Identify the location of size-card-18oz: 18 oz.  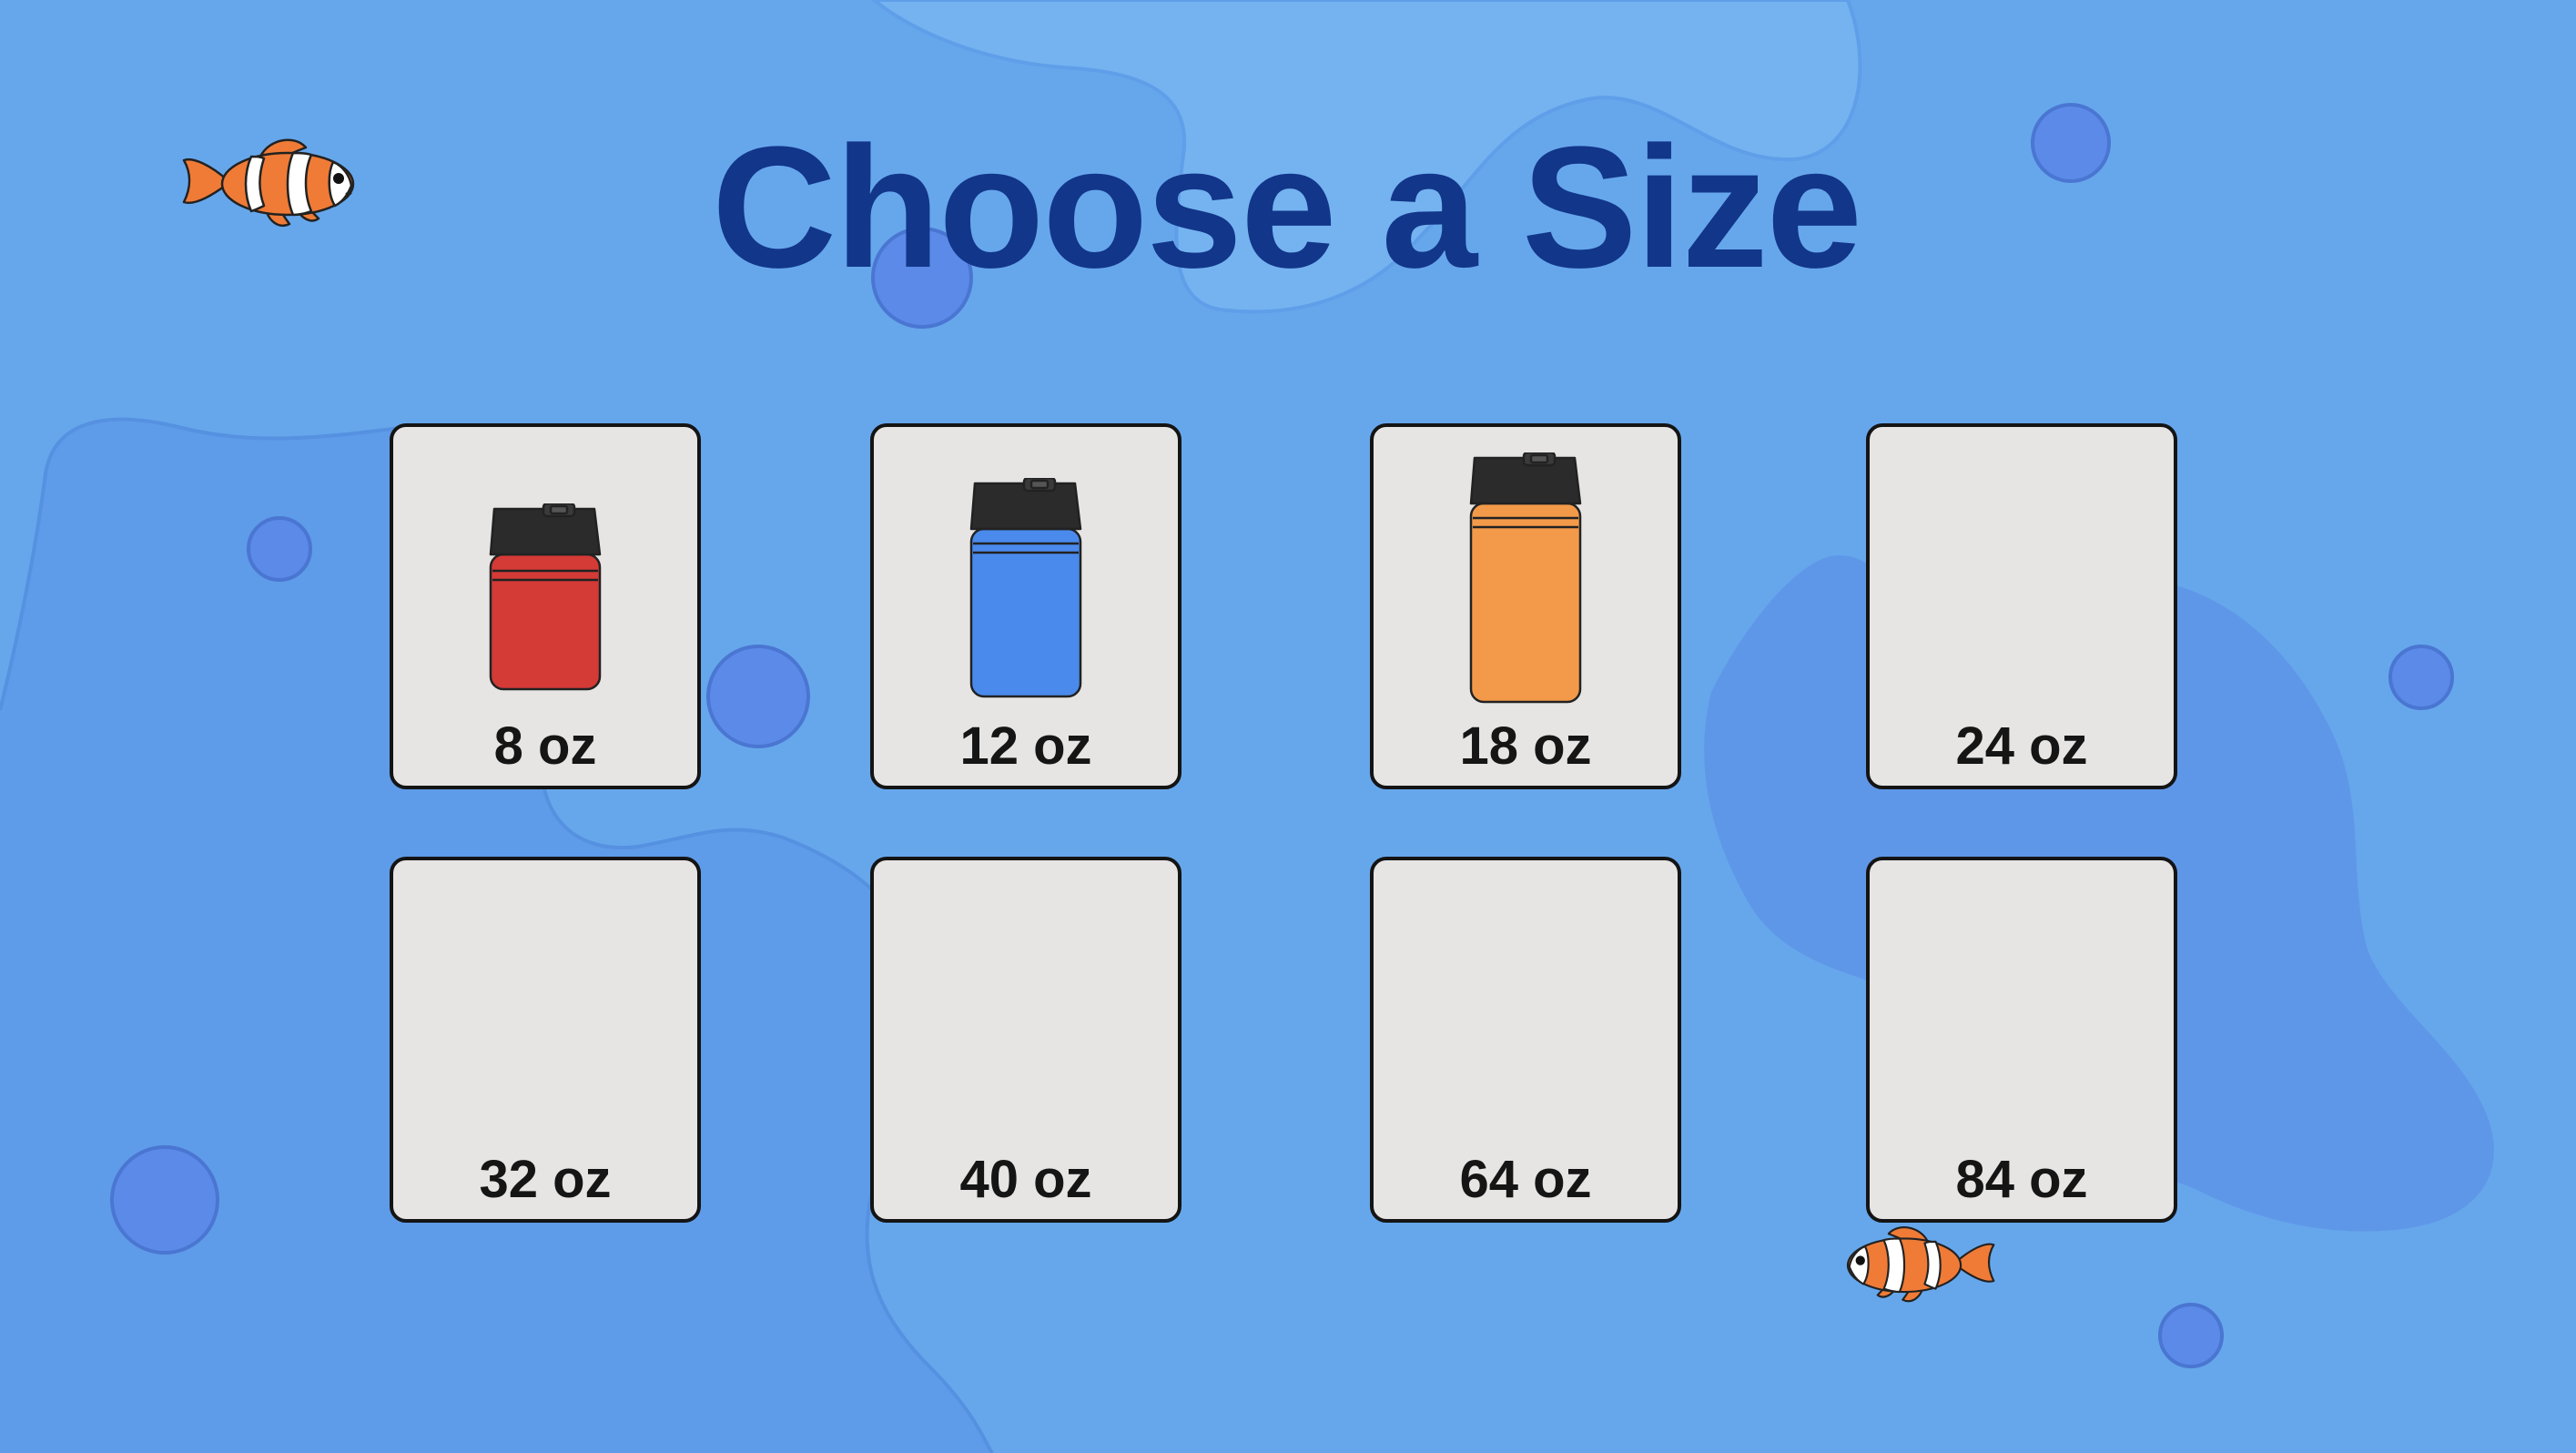
(1525, 606).